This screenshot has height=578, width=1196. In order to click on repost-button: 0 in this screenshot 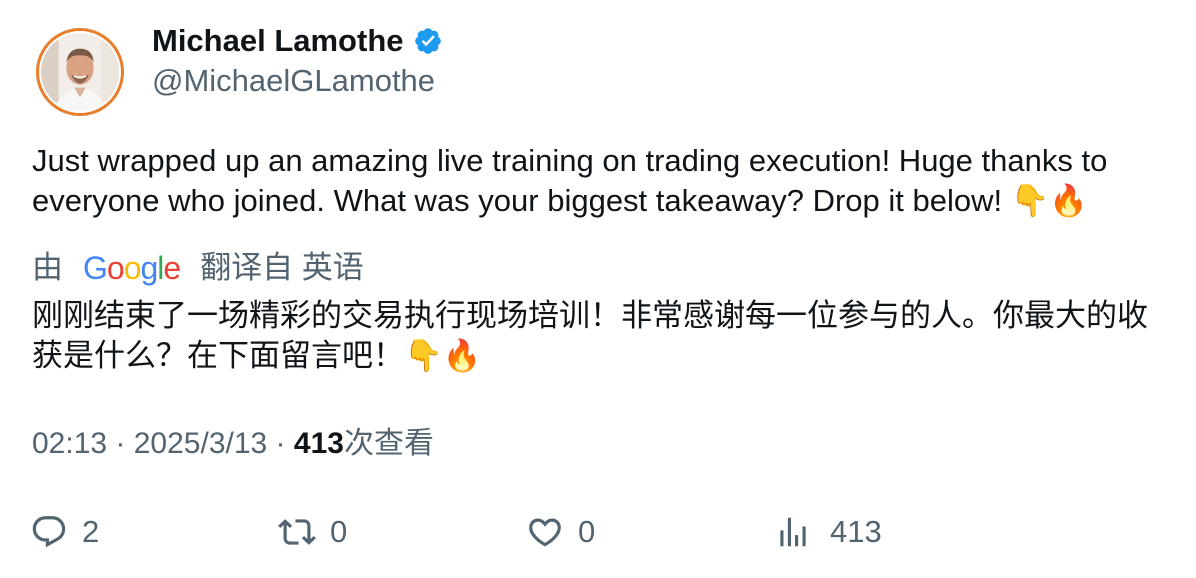, I will do `click(312, 532)`.